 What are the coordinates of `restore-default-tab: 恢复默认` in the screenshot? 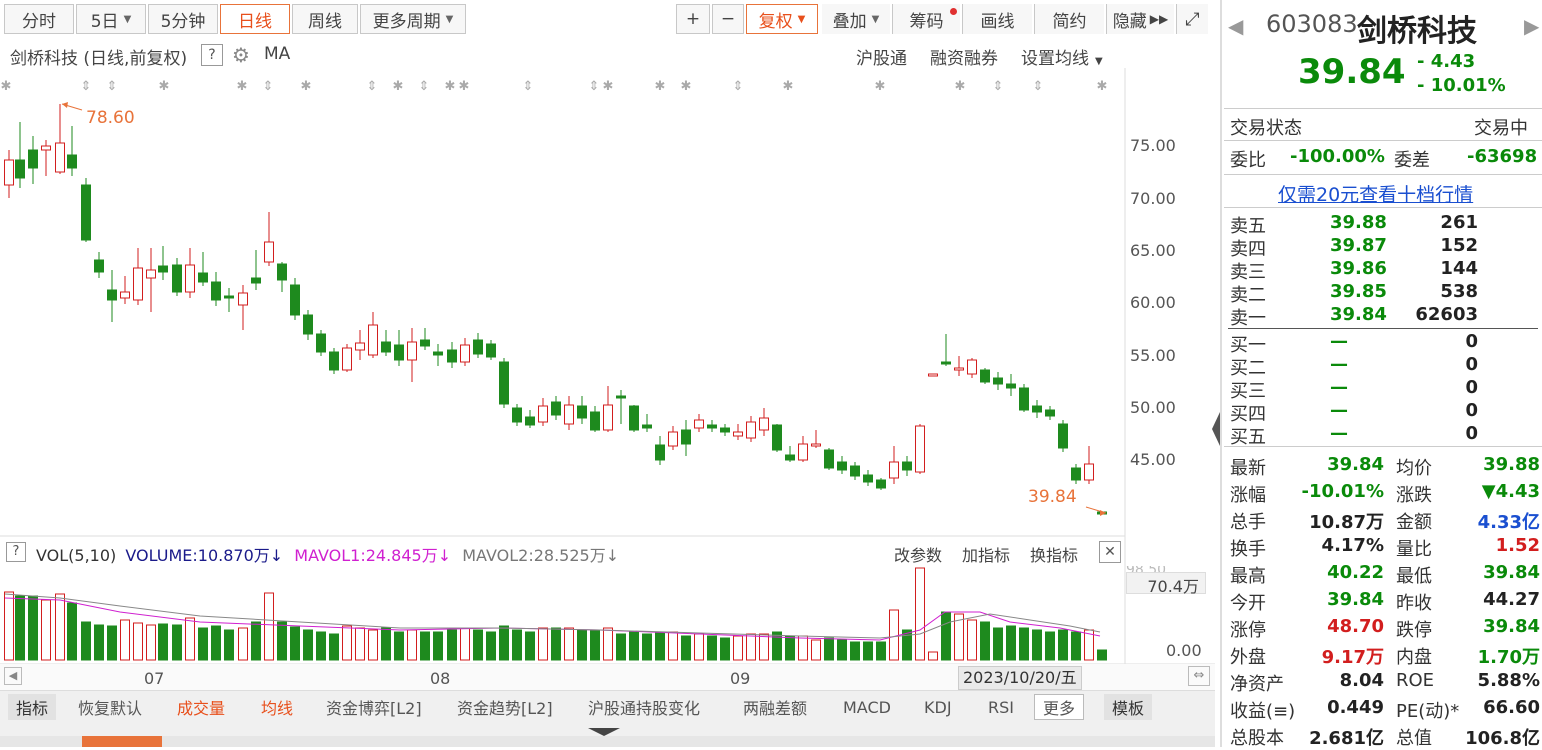 It's located at (110, 707).